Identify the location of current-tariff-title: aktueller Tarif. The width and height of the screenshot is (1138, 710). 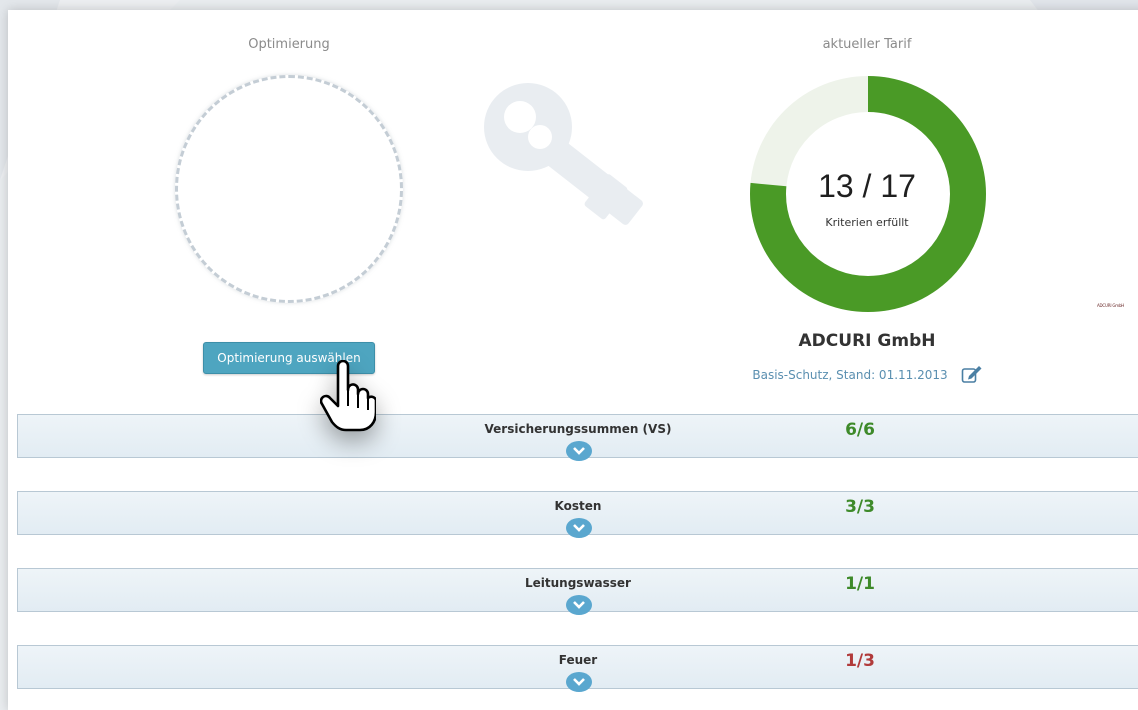
(867, 44).